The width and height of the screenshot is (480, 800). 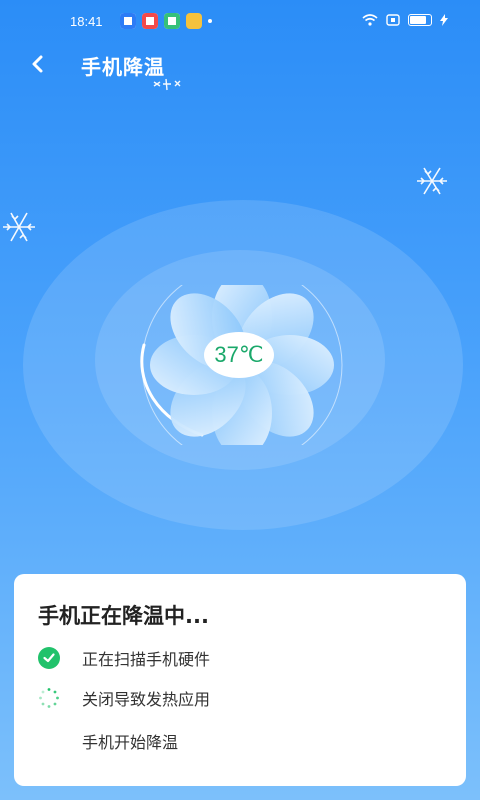 I want to click on step-item: 关闭导致发热应用, so click(x=124, y=698).